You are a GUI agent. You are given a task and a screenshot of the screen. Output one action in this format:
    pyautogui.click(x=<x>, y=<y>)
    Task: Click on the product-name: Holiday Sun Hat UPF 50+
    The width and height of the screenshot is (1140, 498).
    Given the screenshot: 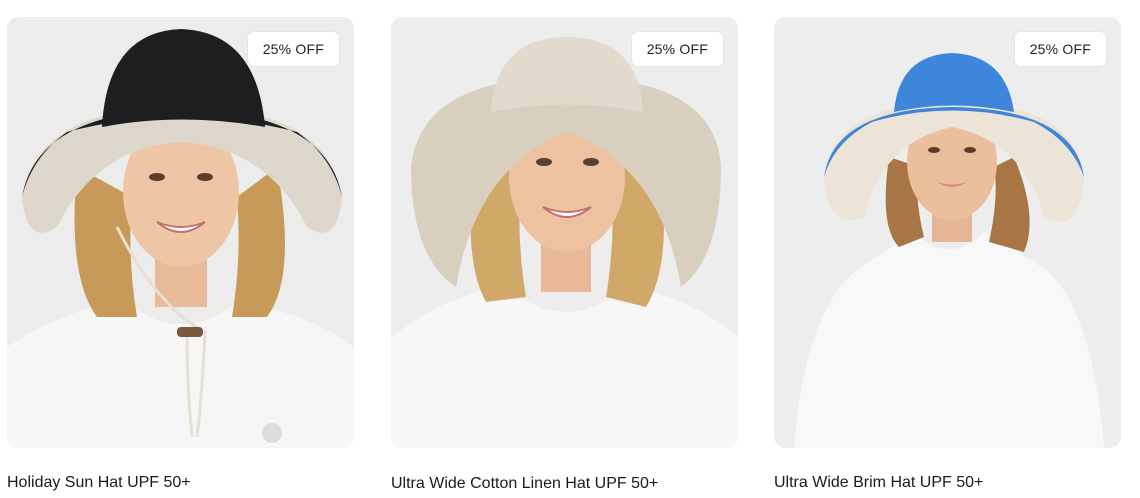 What is the action you would take?
    pyautogui.click(x=99, y=483)
    